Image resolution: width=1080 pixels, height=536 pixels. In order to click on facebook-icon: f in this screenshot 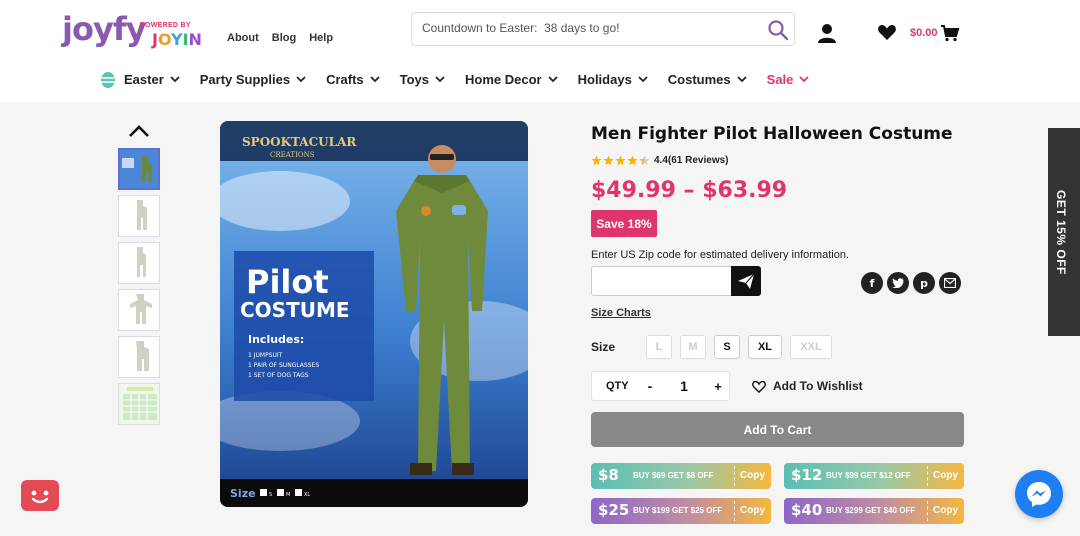, I will do `click(872, 283)`.